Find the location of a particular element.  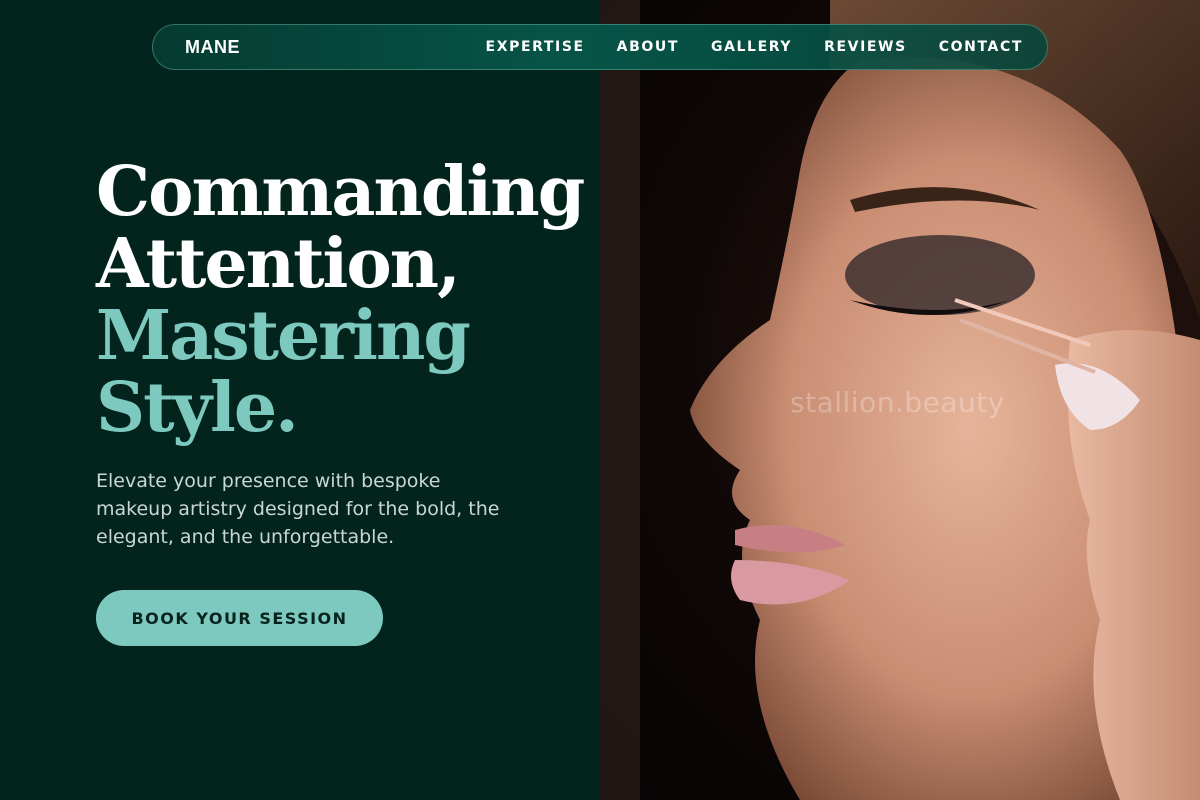

nav-link-contact: CONTACT is located at coordinates (981, 47).